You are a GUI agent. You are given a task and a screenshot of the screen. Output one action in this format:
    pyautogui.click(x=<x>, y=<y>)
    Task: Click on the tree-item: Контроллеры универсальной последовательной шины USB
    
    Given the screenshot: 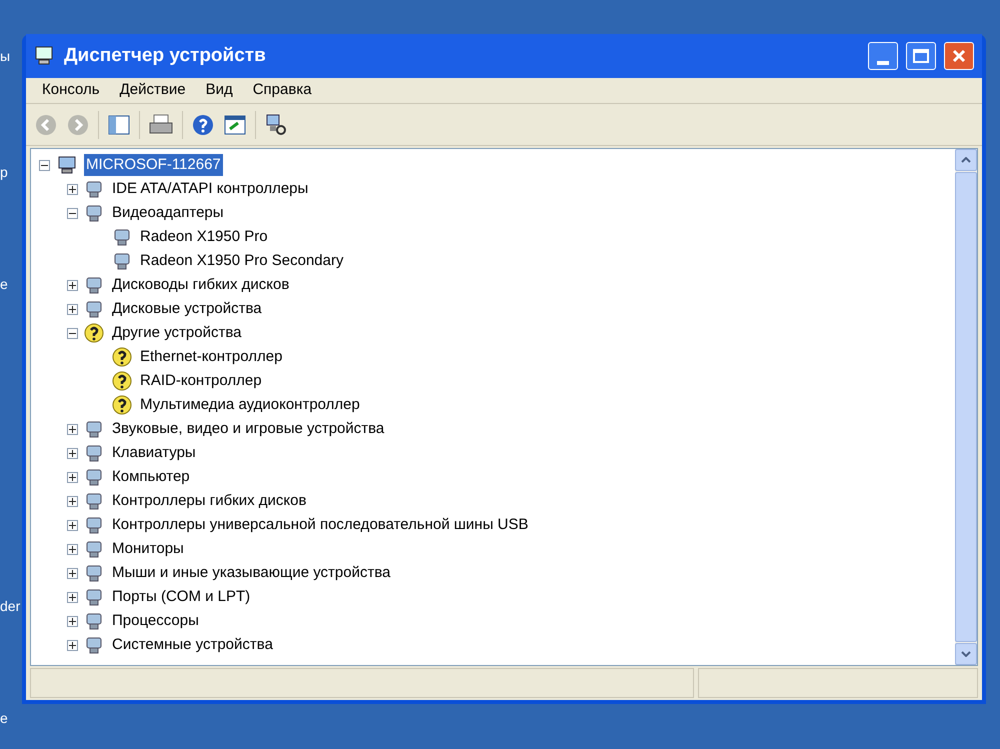 What is the action you would take?
    pyautogui.click(x=320, y=525)
    